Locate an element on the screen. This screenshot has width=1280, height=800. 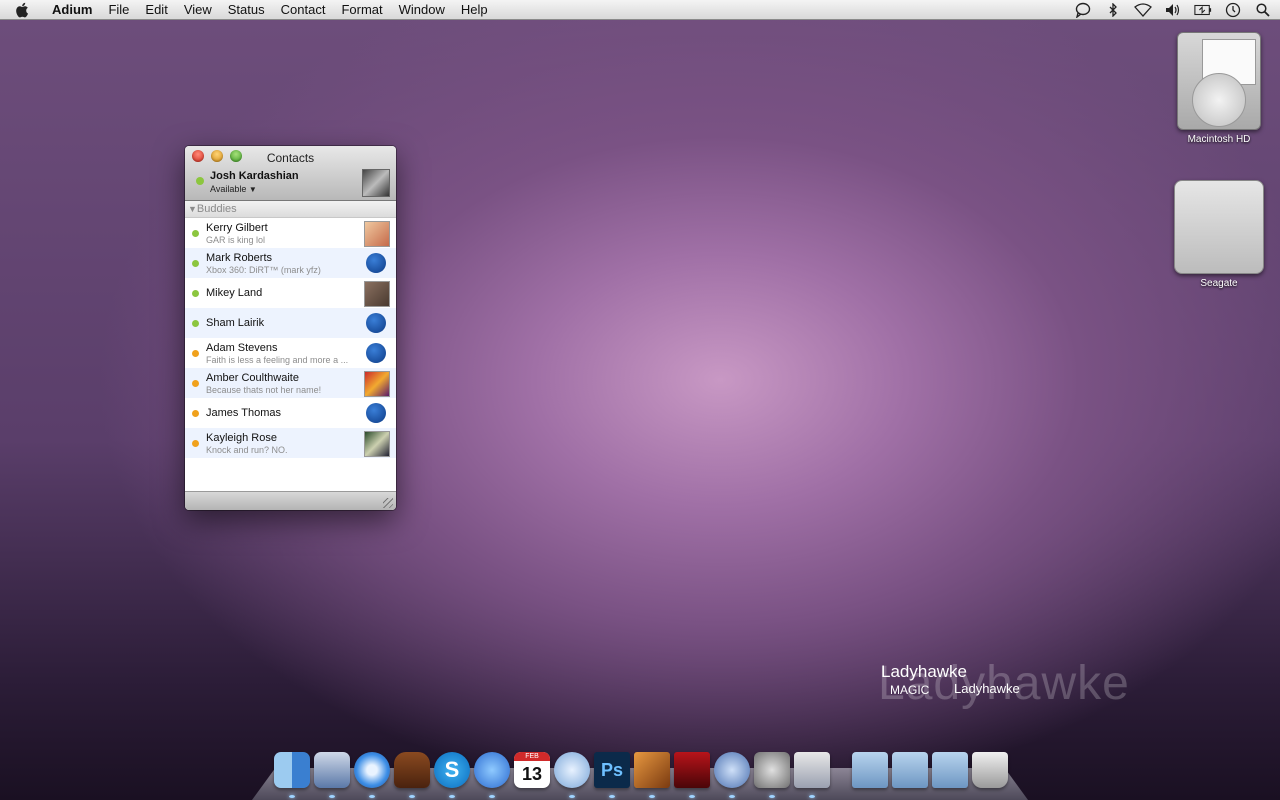
desktop-icon-label: Macintosh HD is located at coordinates (1219, 139).